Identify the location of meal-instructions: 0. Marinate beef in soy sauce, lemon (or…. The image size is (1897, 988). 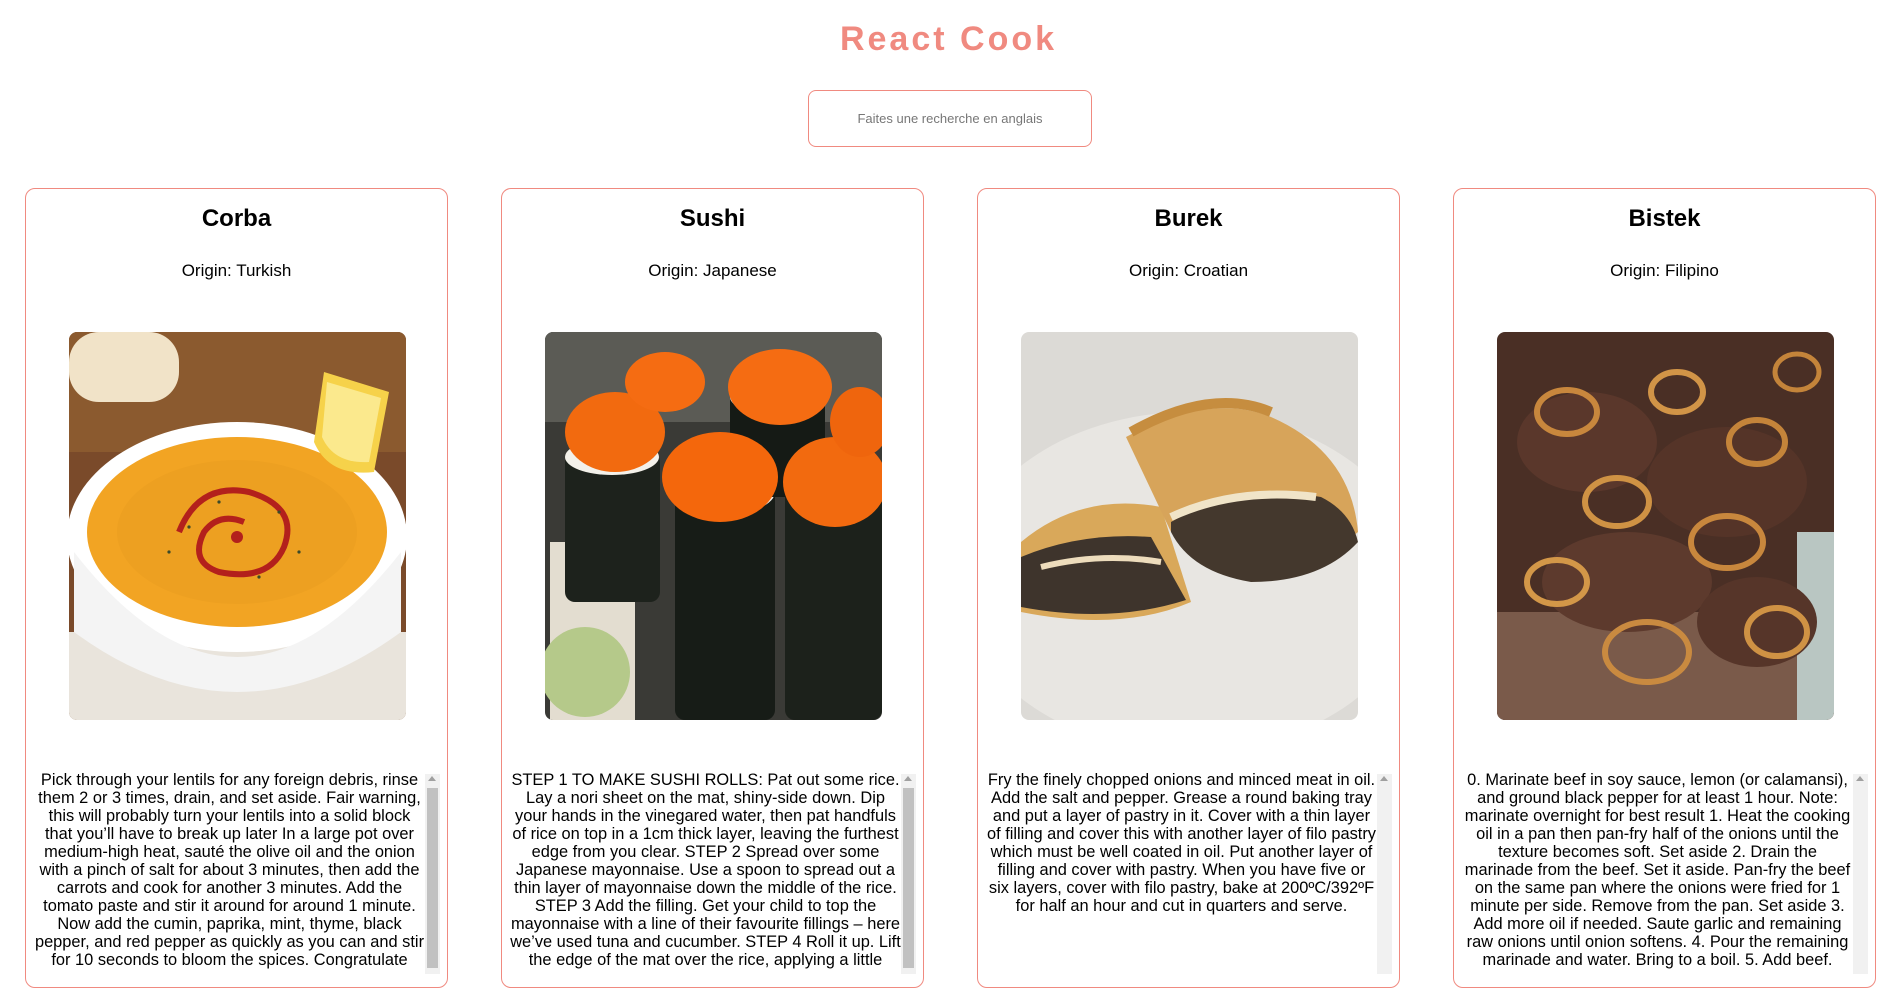
(1657, 871).